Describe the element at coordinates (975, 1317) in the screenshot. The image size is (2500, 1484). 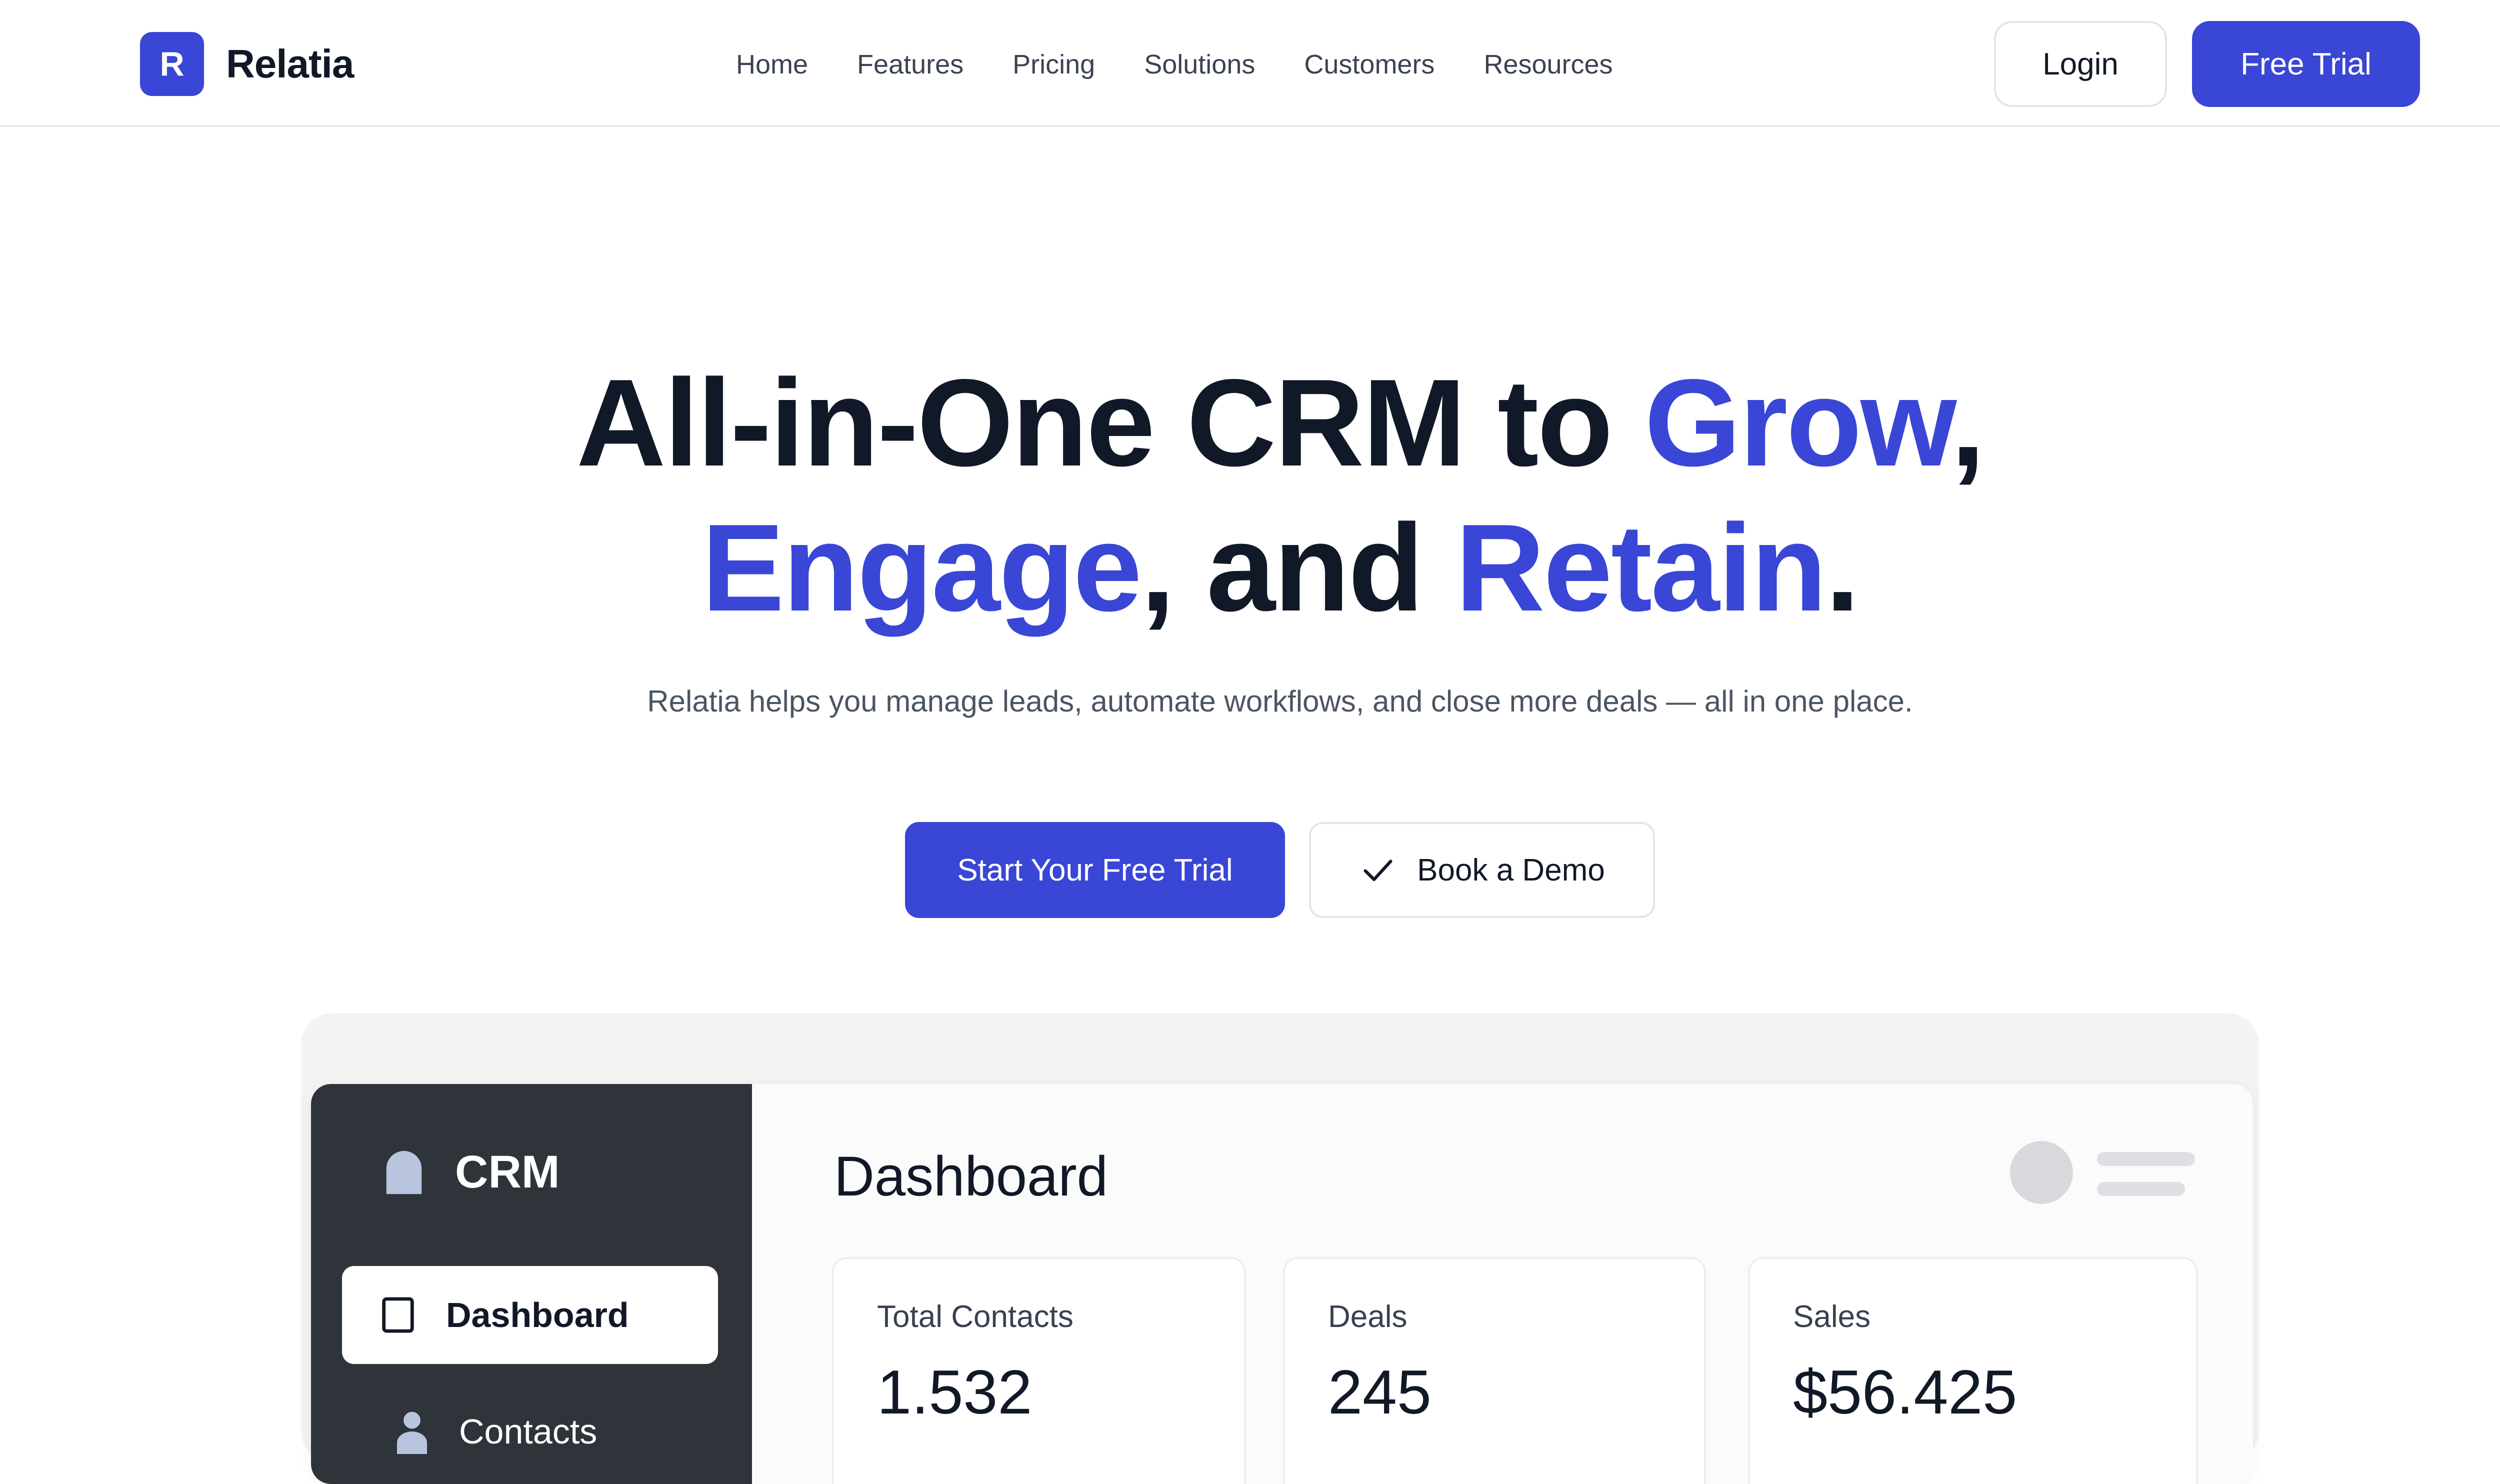
I see `stat-label: Total Contacts` at that location.